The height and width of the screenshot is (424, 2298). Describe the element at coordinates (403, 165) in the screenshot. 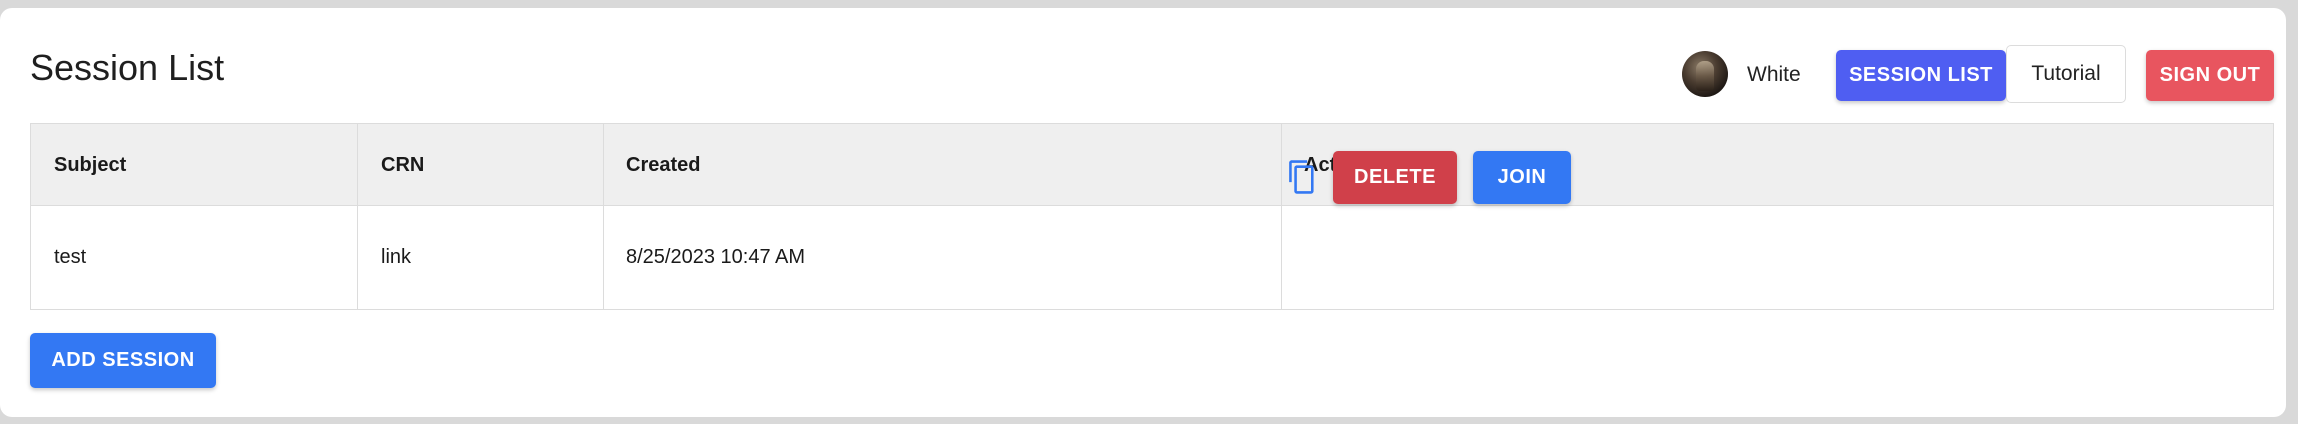

I see `column-header-crn: CRN` at that location.